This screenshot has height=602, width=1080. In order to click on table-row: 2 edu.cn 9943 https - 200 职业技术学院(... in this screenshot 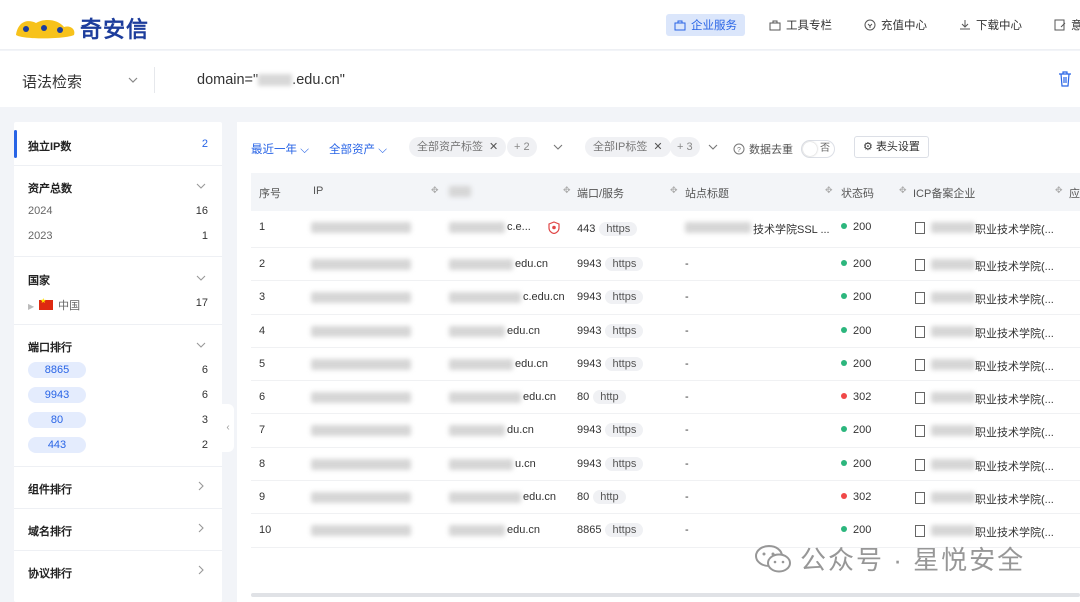, I will do `click(665, 265)`.